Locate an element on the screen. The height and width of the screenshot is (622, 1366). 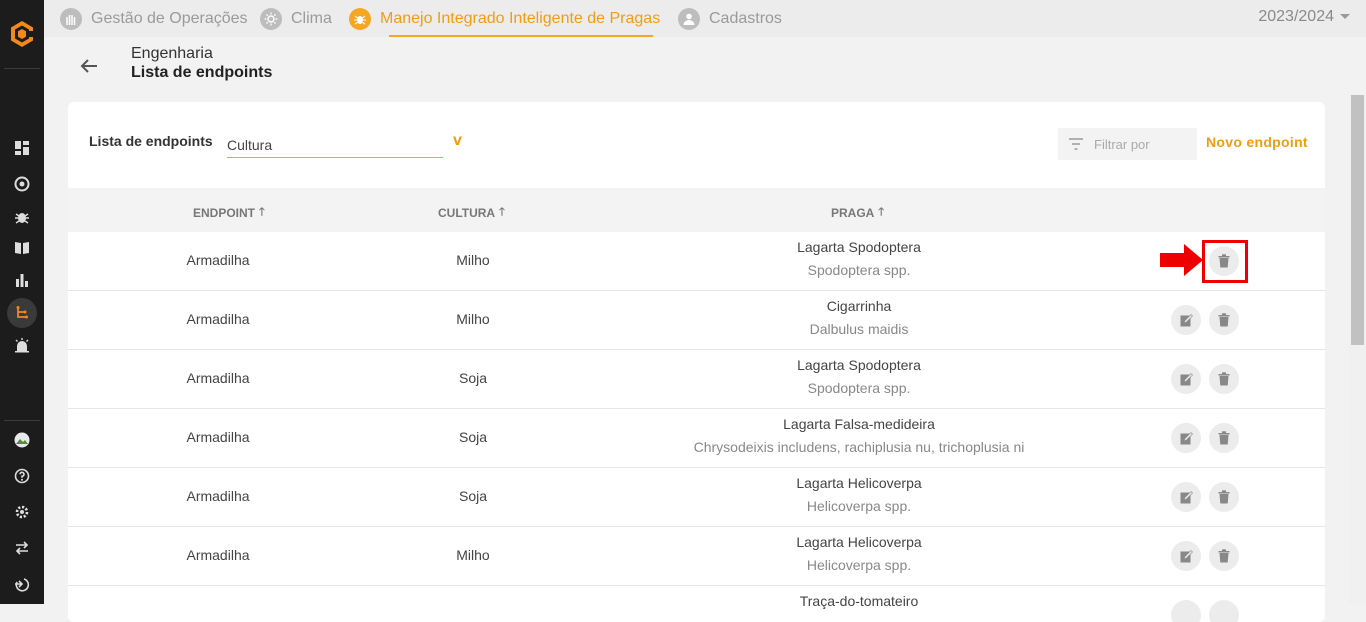
endpoints-icon is located at coordinates (22, 313).